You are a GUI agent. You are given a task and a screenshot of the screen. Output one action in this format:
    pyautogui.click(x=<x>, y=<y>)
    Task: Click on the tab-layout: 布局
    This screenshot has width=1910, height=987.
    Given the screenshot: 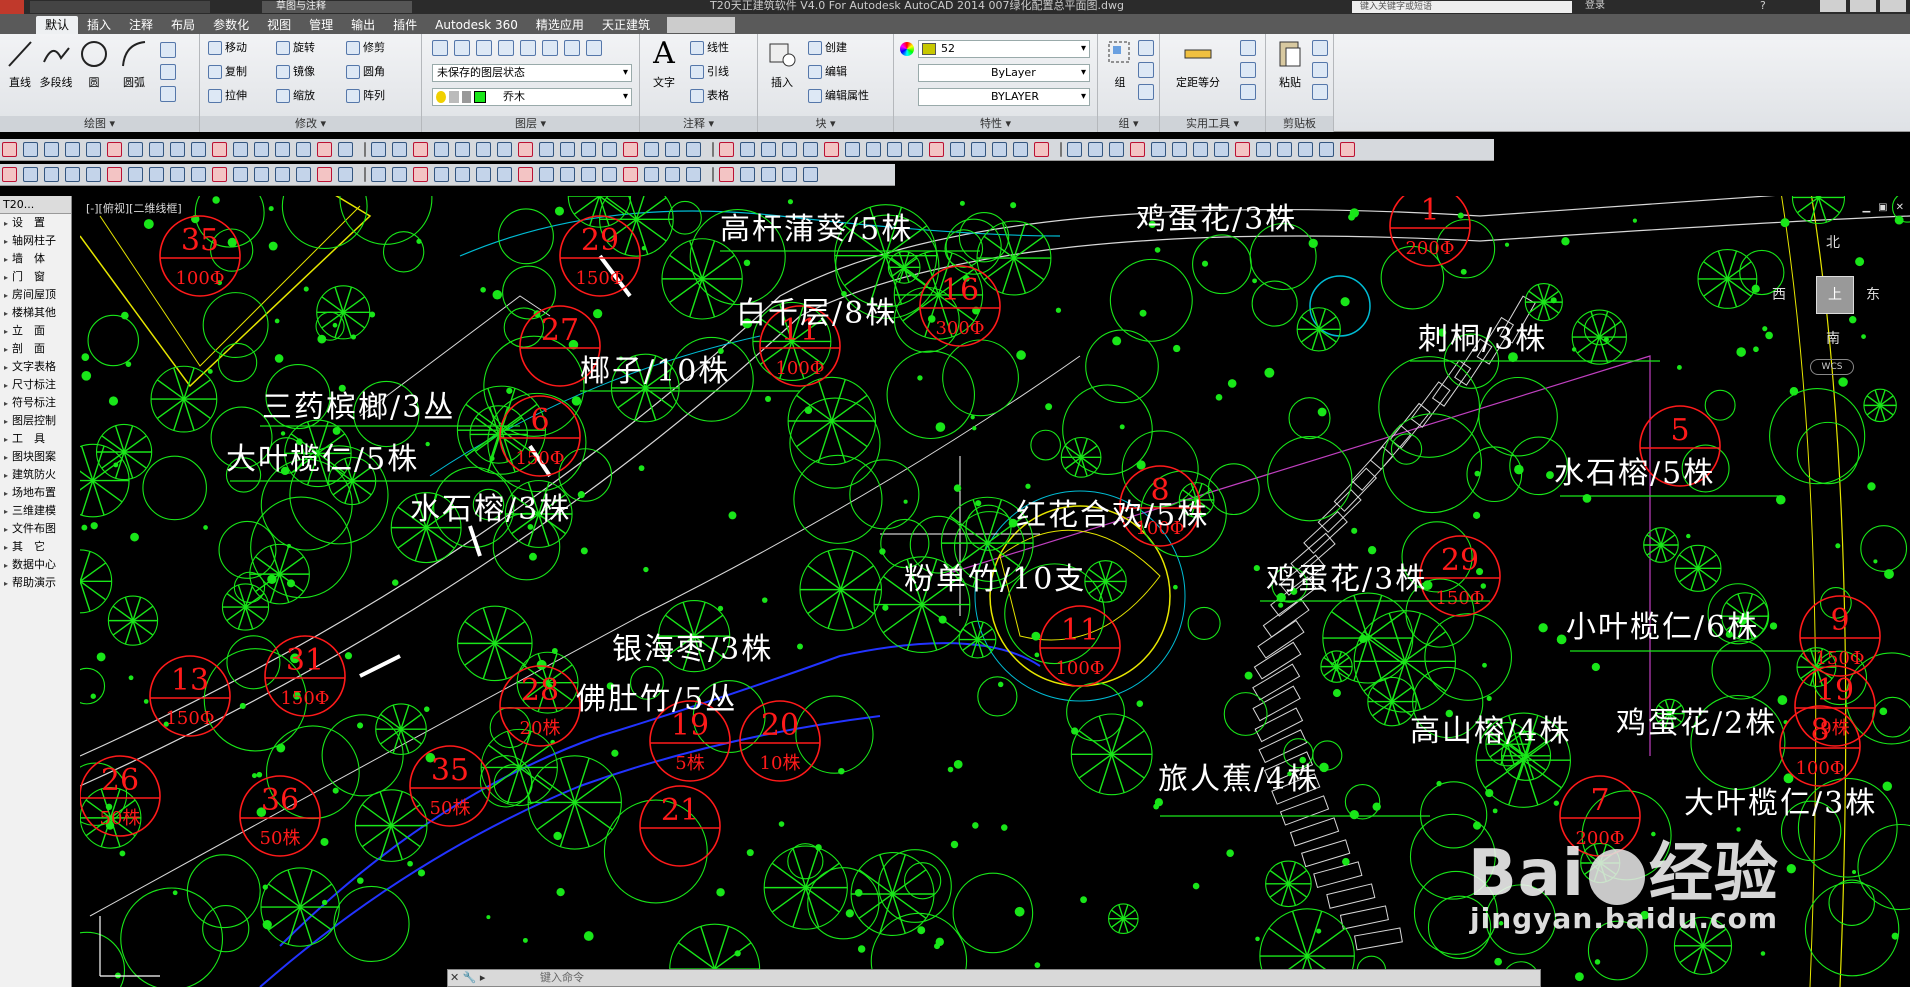 What is the action you would take?
    pyautogui.click(x=183, y=25)
    